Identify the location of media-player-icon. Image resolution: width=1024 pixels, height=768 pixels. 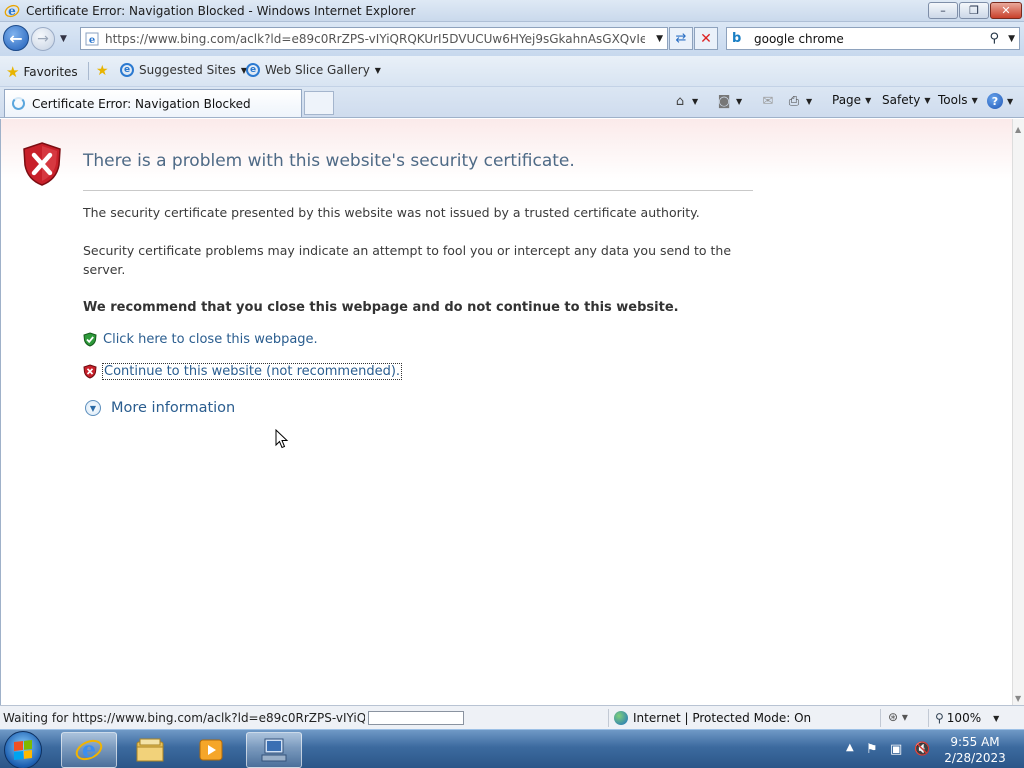
(211, 750).